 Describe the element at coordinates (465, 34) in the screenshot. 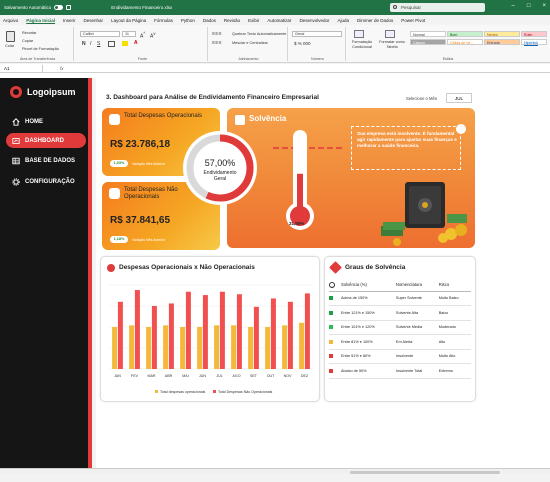

I see `style-good: Bom` at that location.